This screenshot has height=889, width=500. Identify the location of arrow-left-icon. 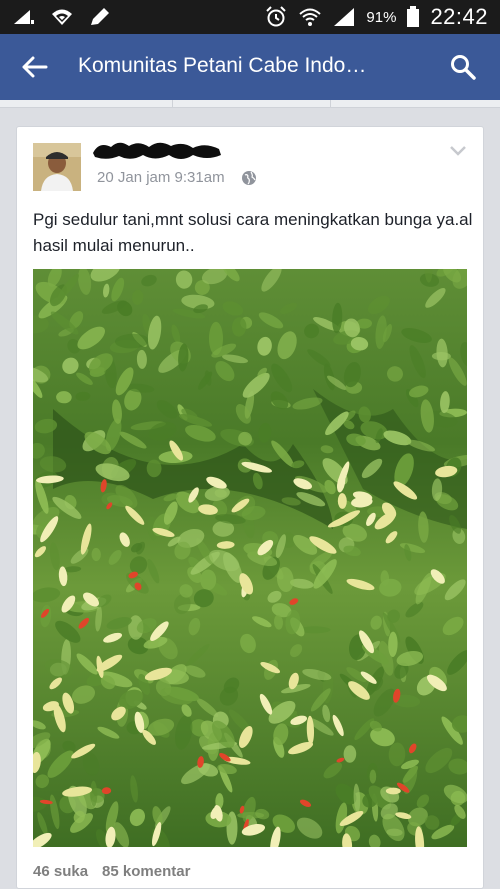
(35, 67).